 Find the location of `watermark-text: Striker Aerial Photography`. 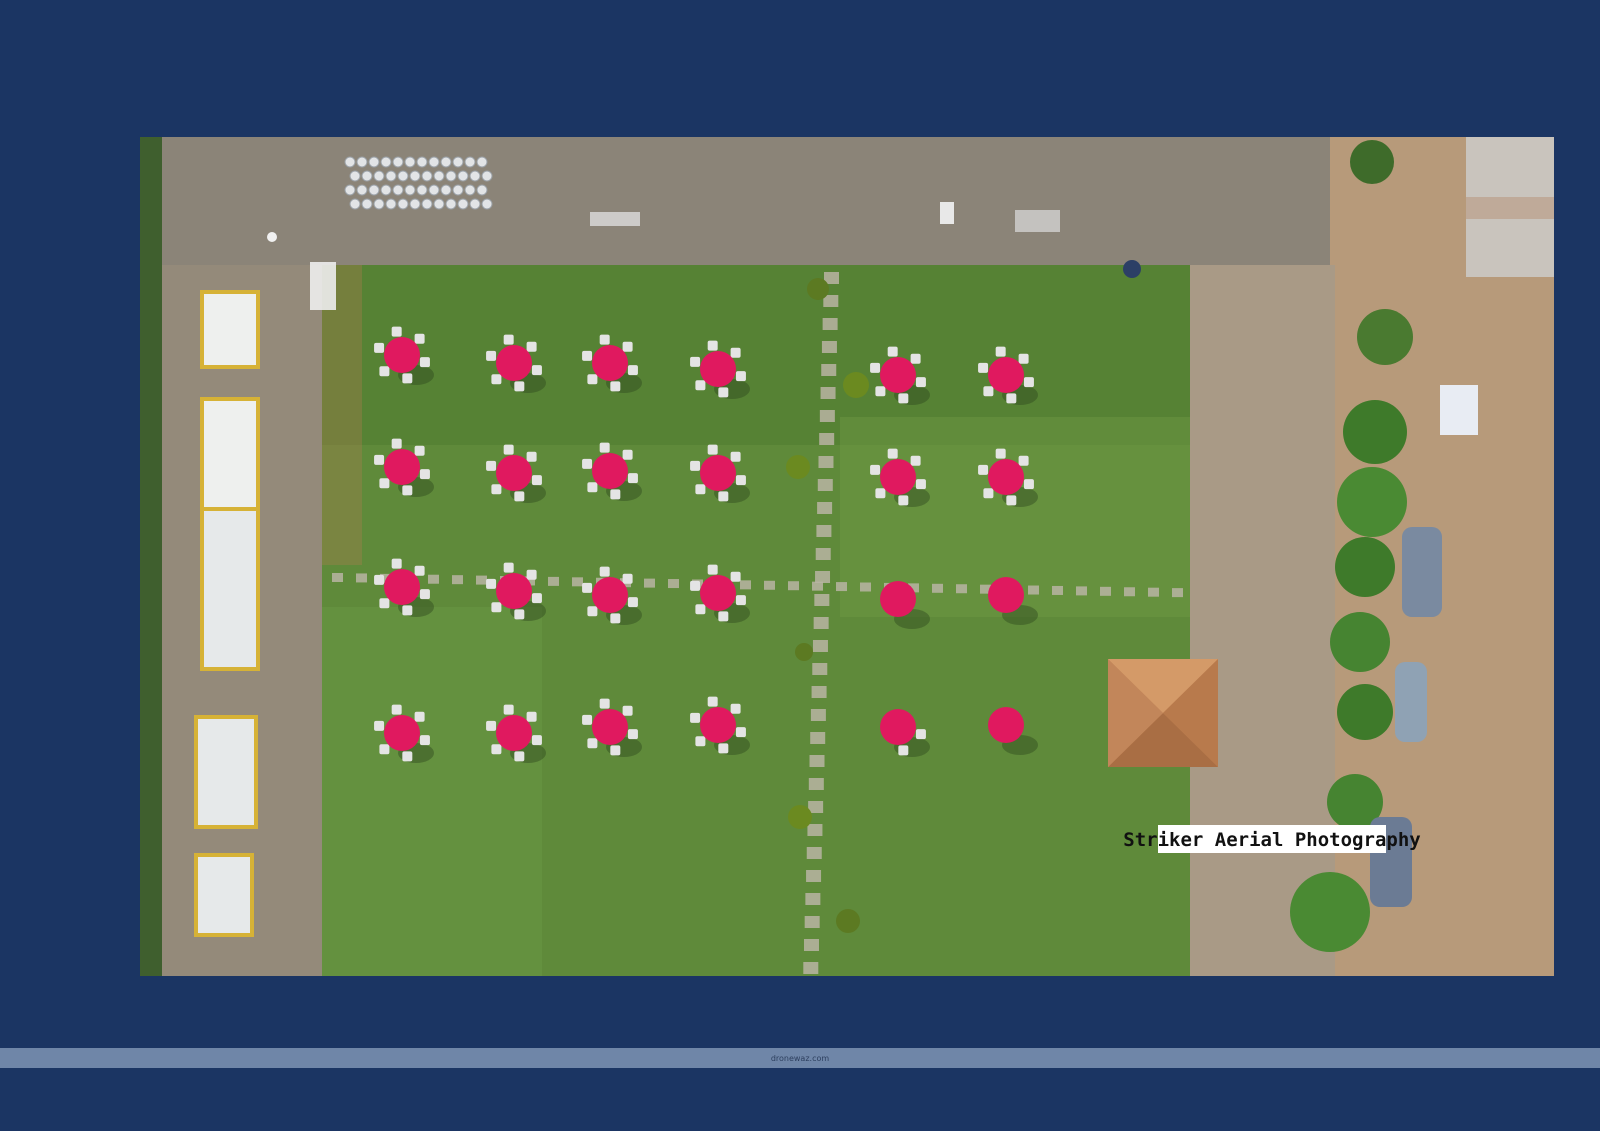

watermark-text: Striker Aerial Photography is located at coordinates (1271, 840).